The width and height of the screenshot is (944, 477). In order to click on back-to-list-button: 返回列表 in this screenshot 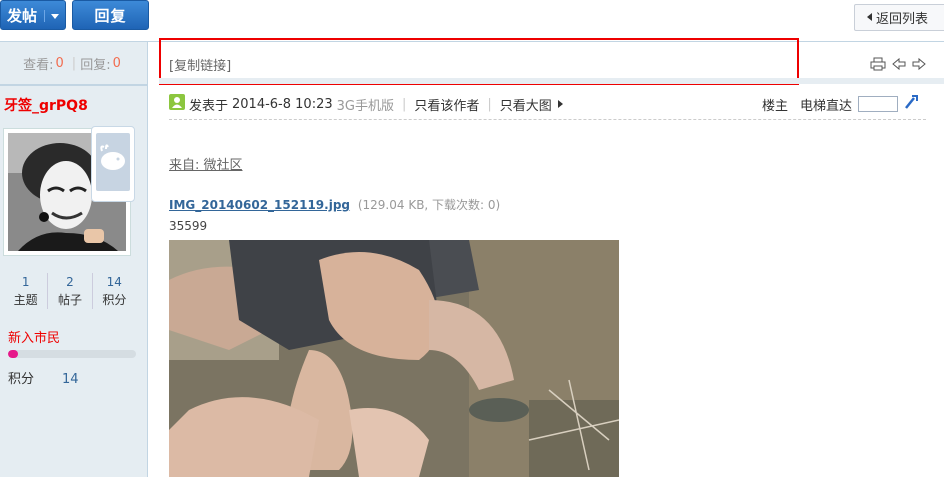, I will do `click(899, 17)`.